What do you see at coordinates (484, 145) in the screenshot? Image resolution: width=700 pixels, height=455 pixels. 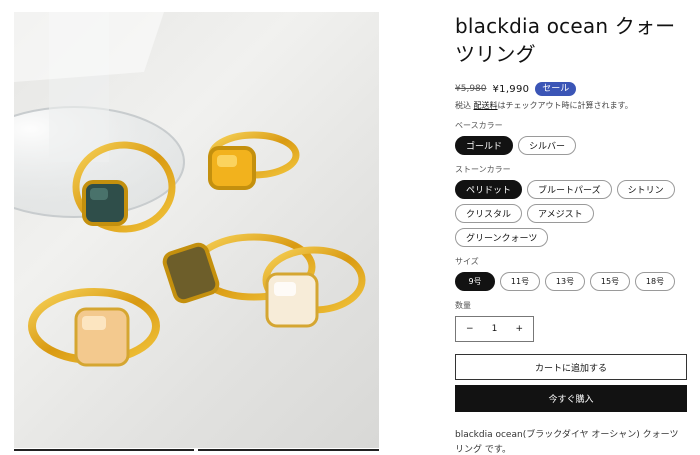 I see `base-color-gold: ゴールド` at bounding box center [484, 145].